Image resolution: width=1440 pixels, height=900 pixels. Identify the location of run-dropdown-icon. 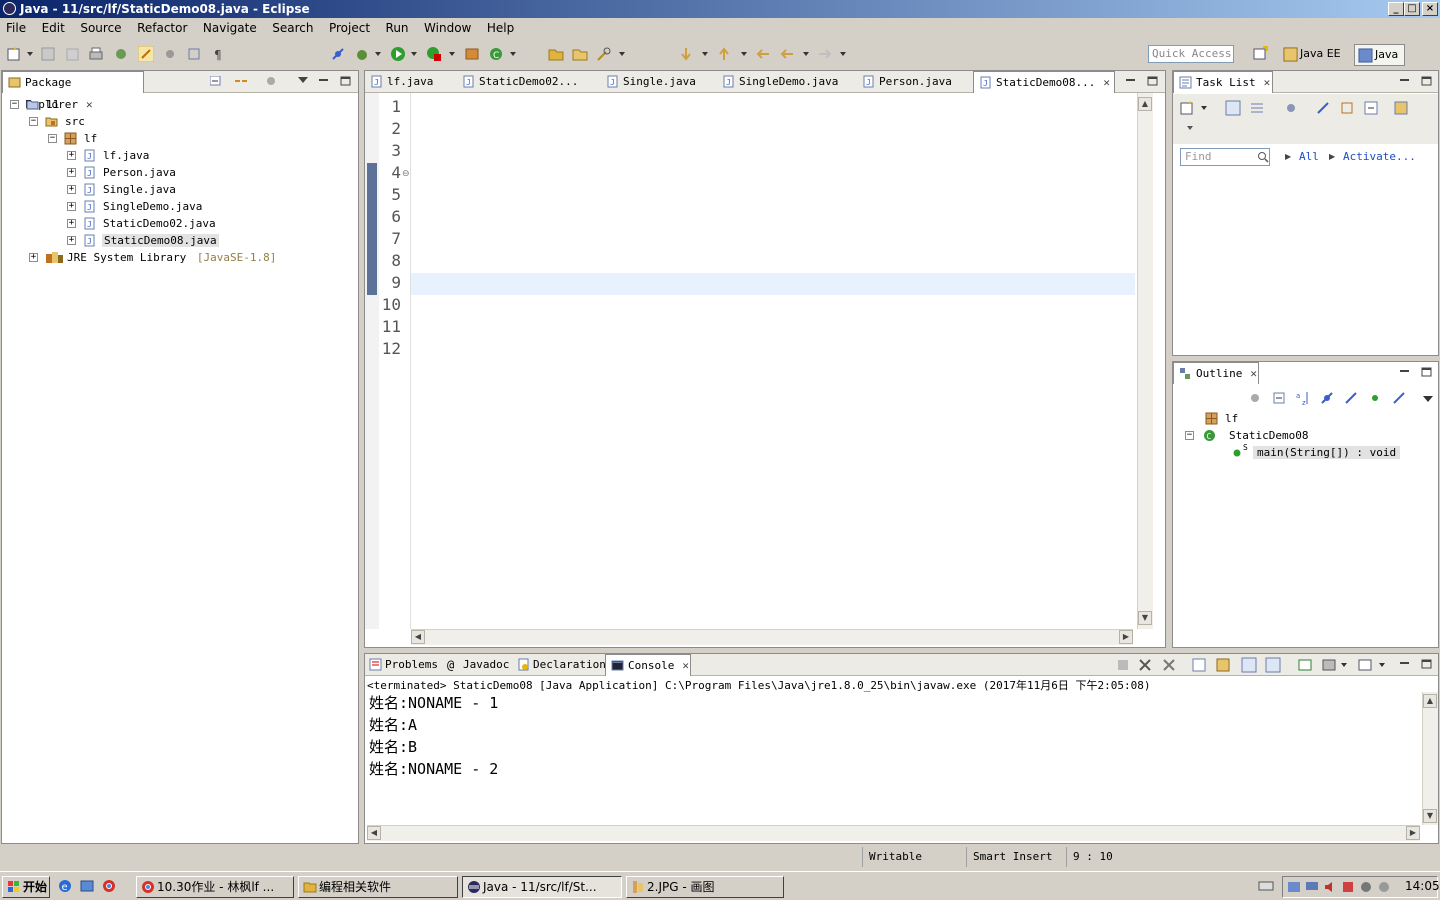
(414, 54).